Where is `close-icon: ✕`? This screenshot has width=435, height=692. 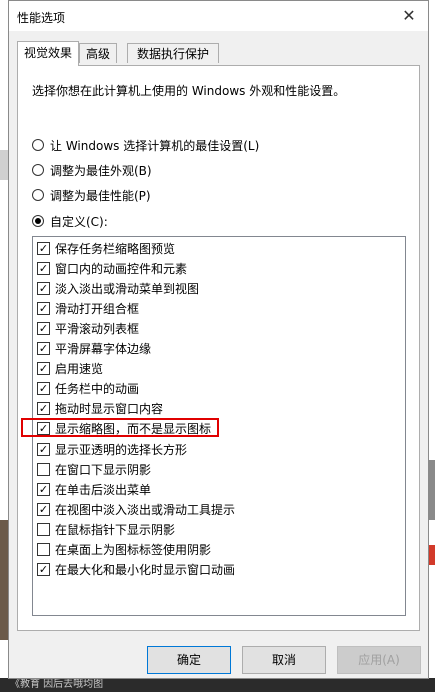
close-icon: ✕ is located at coordinates (409, 15).